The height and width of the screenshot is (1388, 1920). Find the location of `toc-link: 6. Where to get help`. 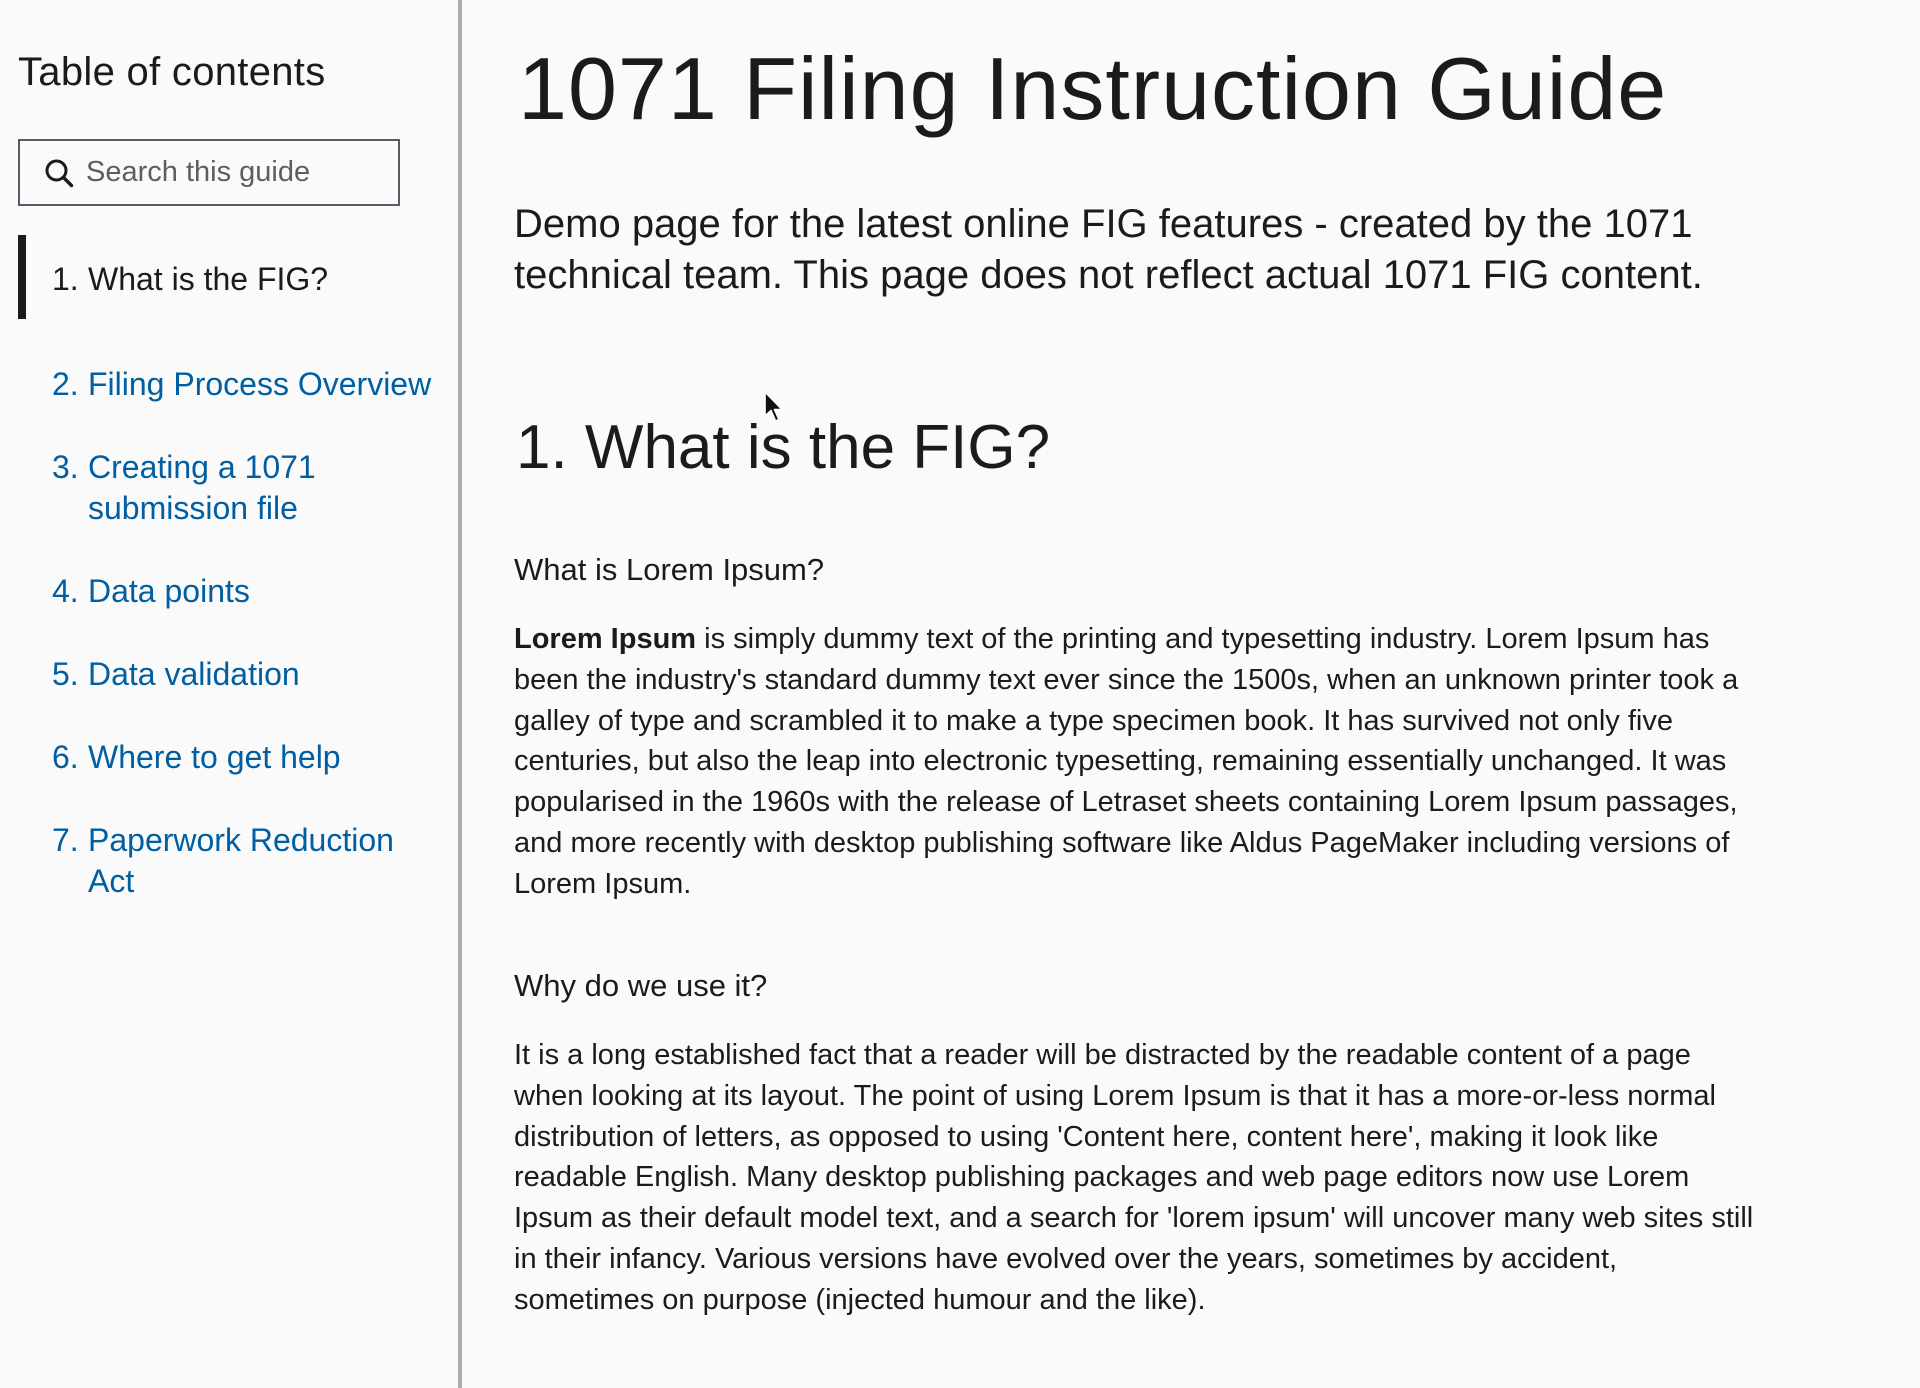

toc-link: 6. Where to get help is located at coordinates (245, 757).